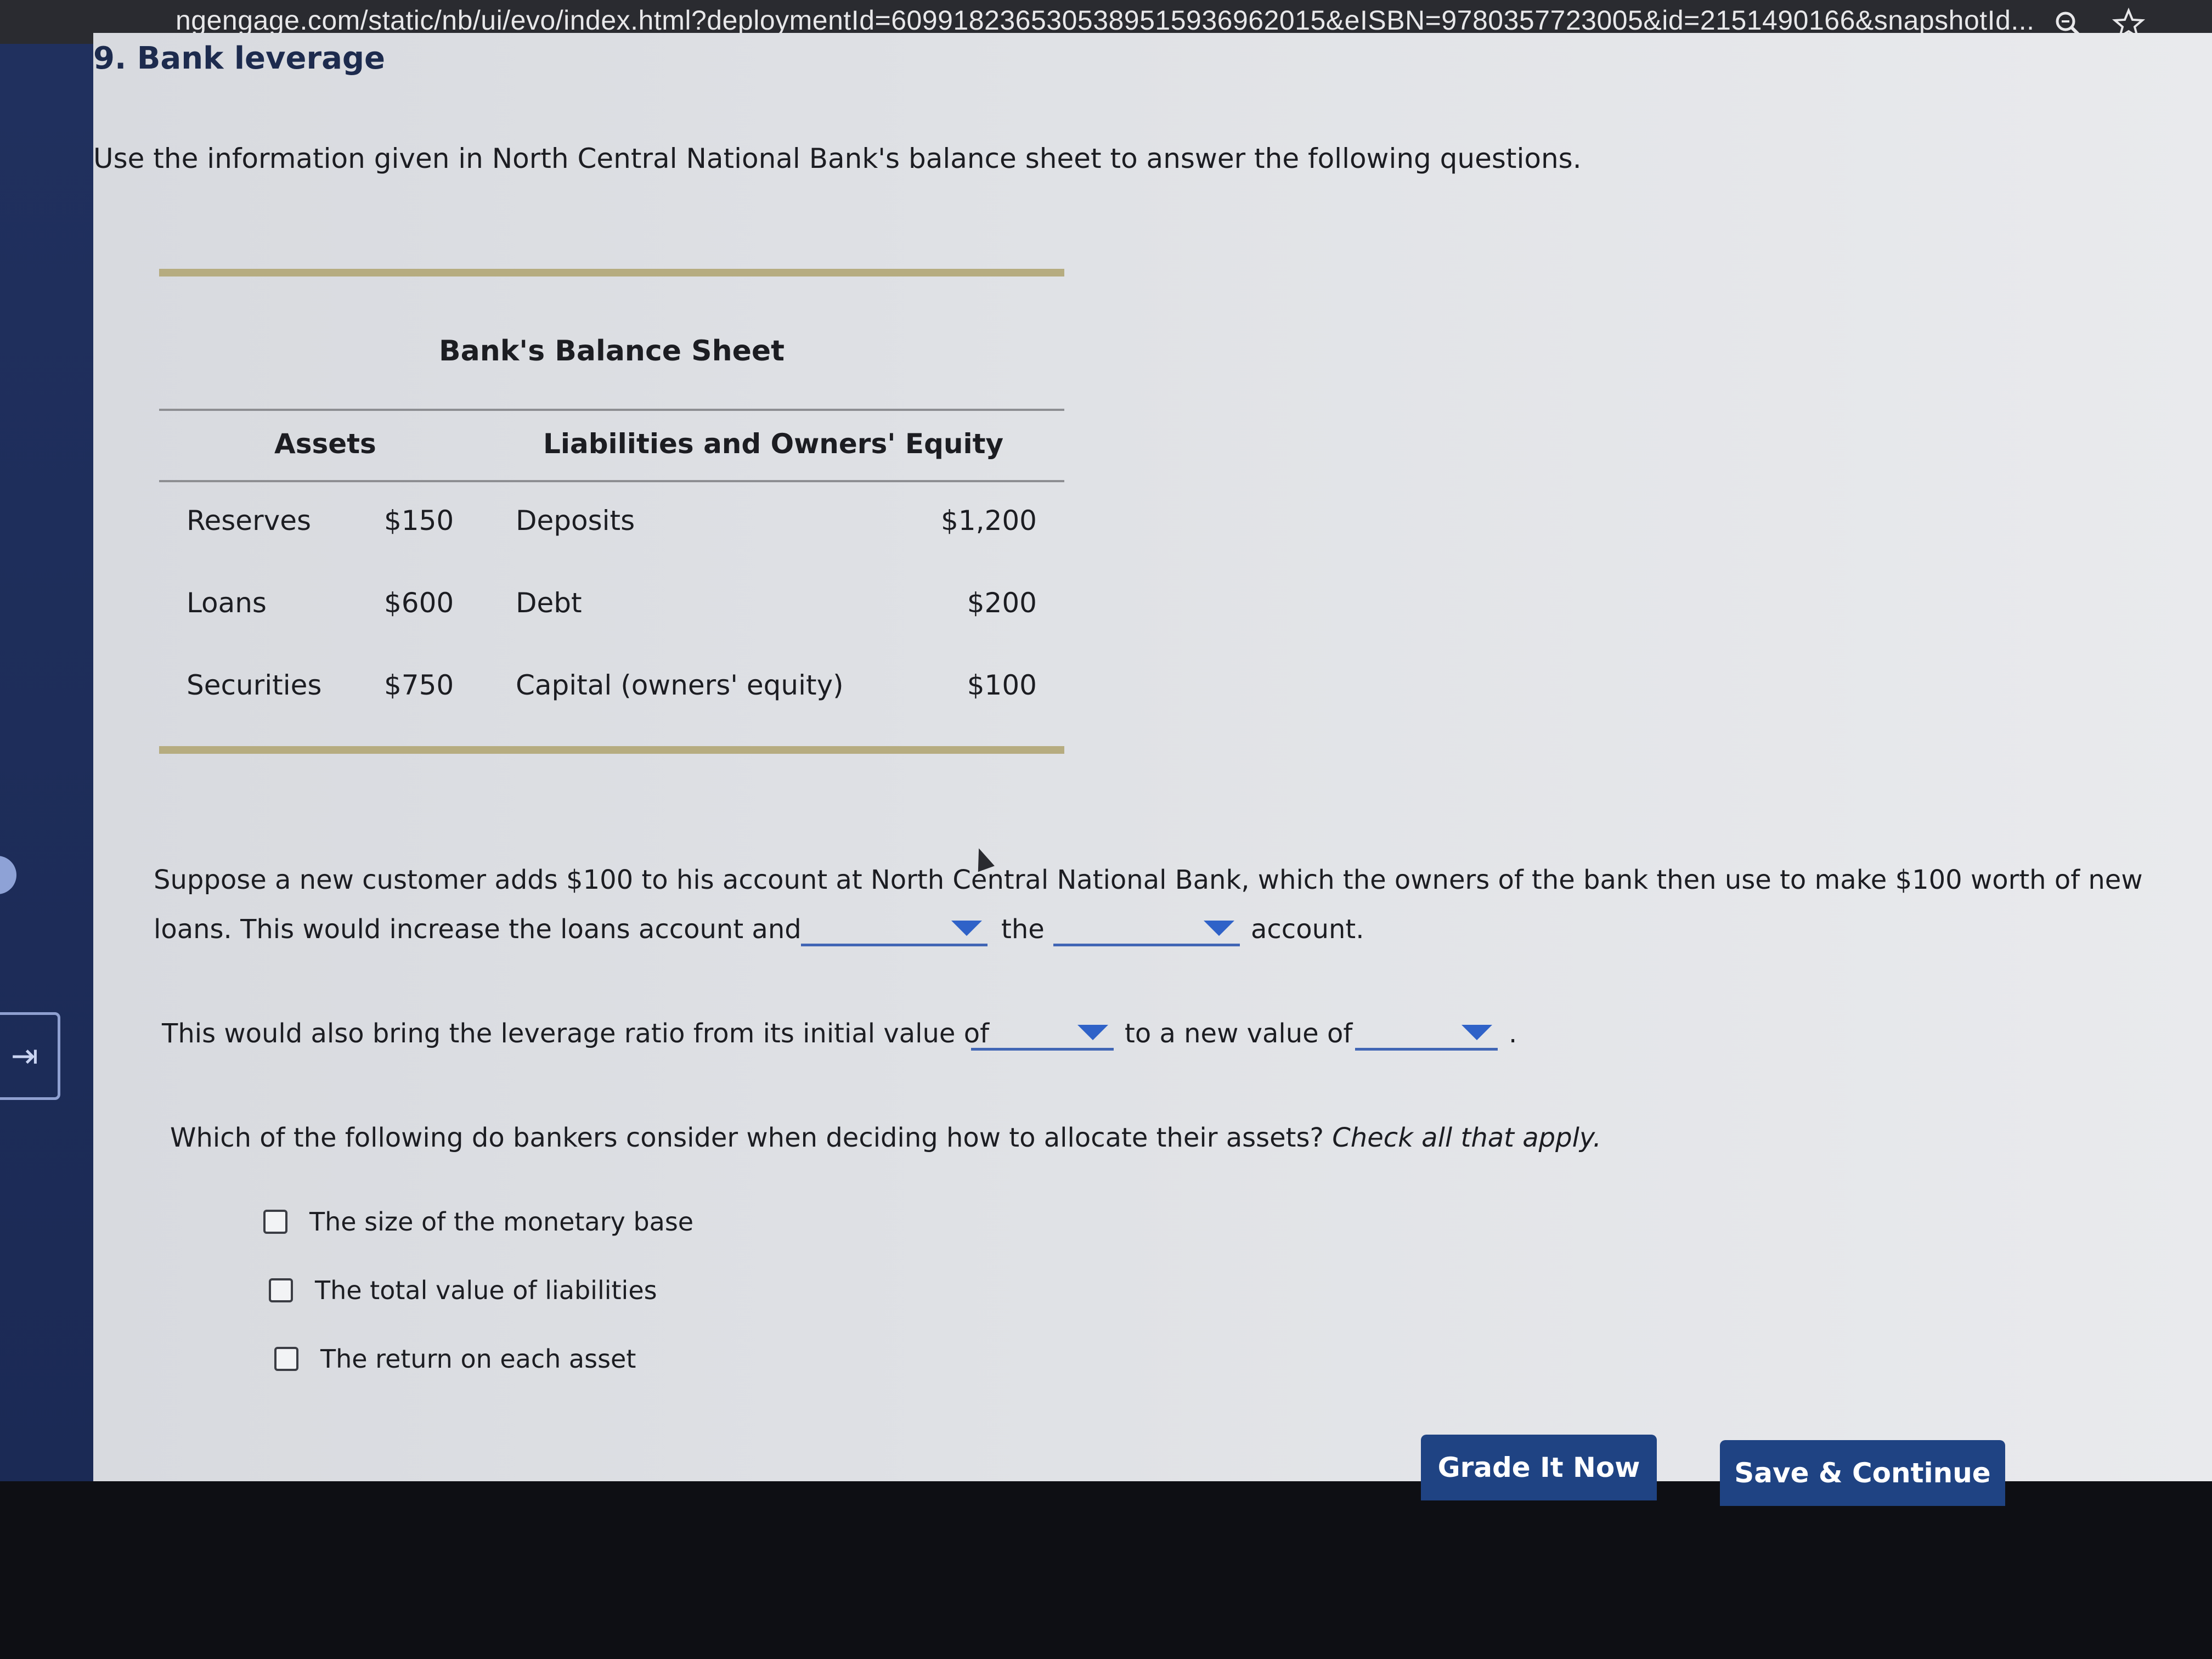 The height and width of the screenshot is (1659, 2212). Describe the element at coordinates (611, 481) in the screenshot. I see `header-divider` at that location.